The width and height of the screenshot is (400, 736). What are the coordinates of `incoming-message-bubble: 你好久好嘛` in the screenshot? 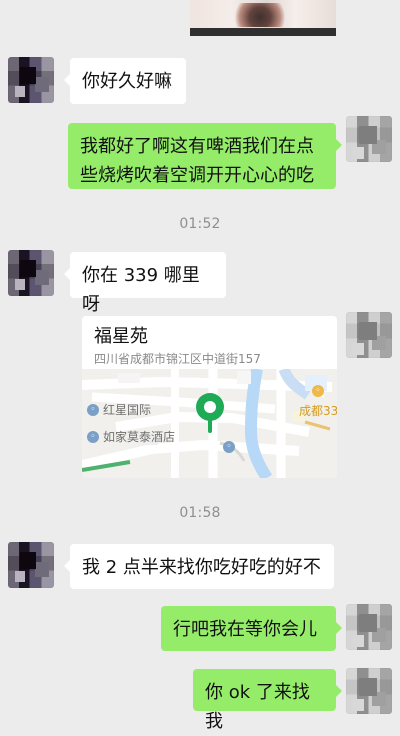 It's located at (125, 81).